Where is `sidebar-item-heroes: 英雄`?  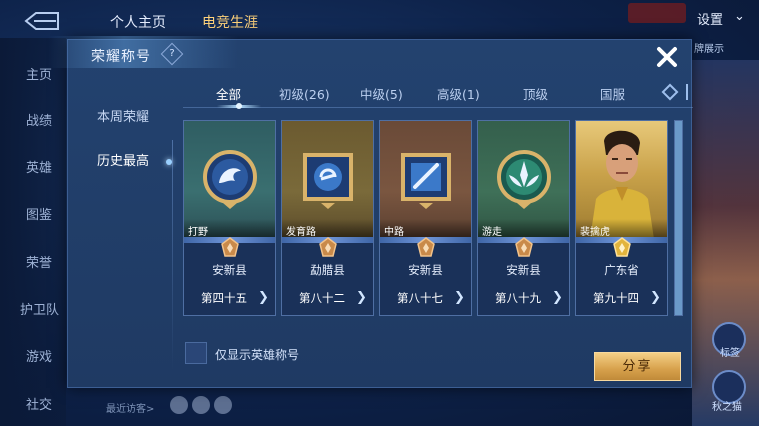
sidebar-item-heroes: 英雄 is located at coordinates (39, 166).